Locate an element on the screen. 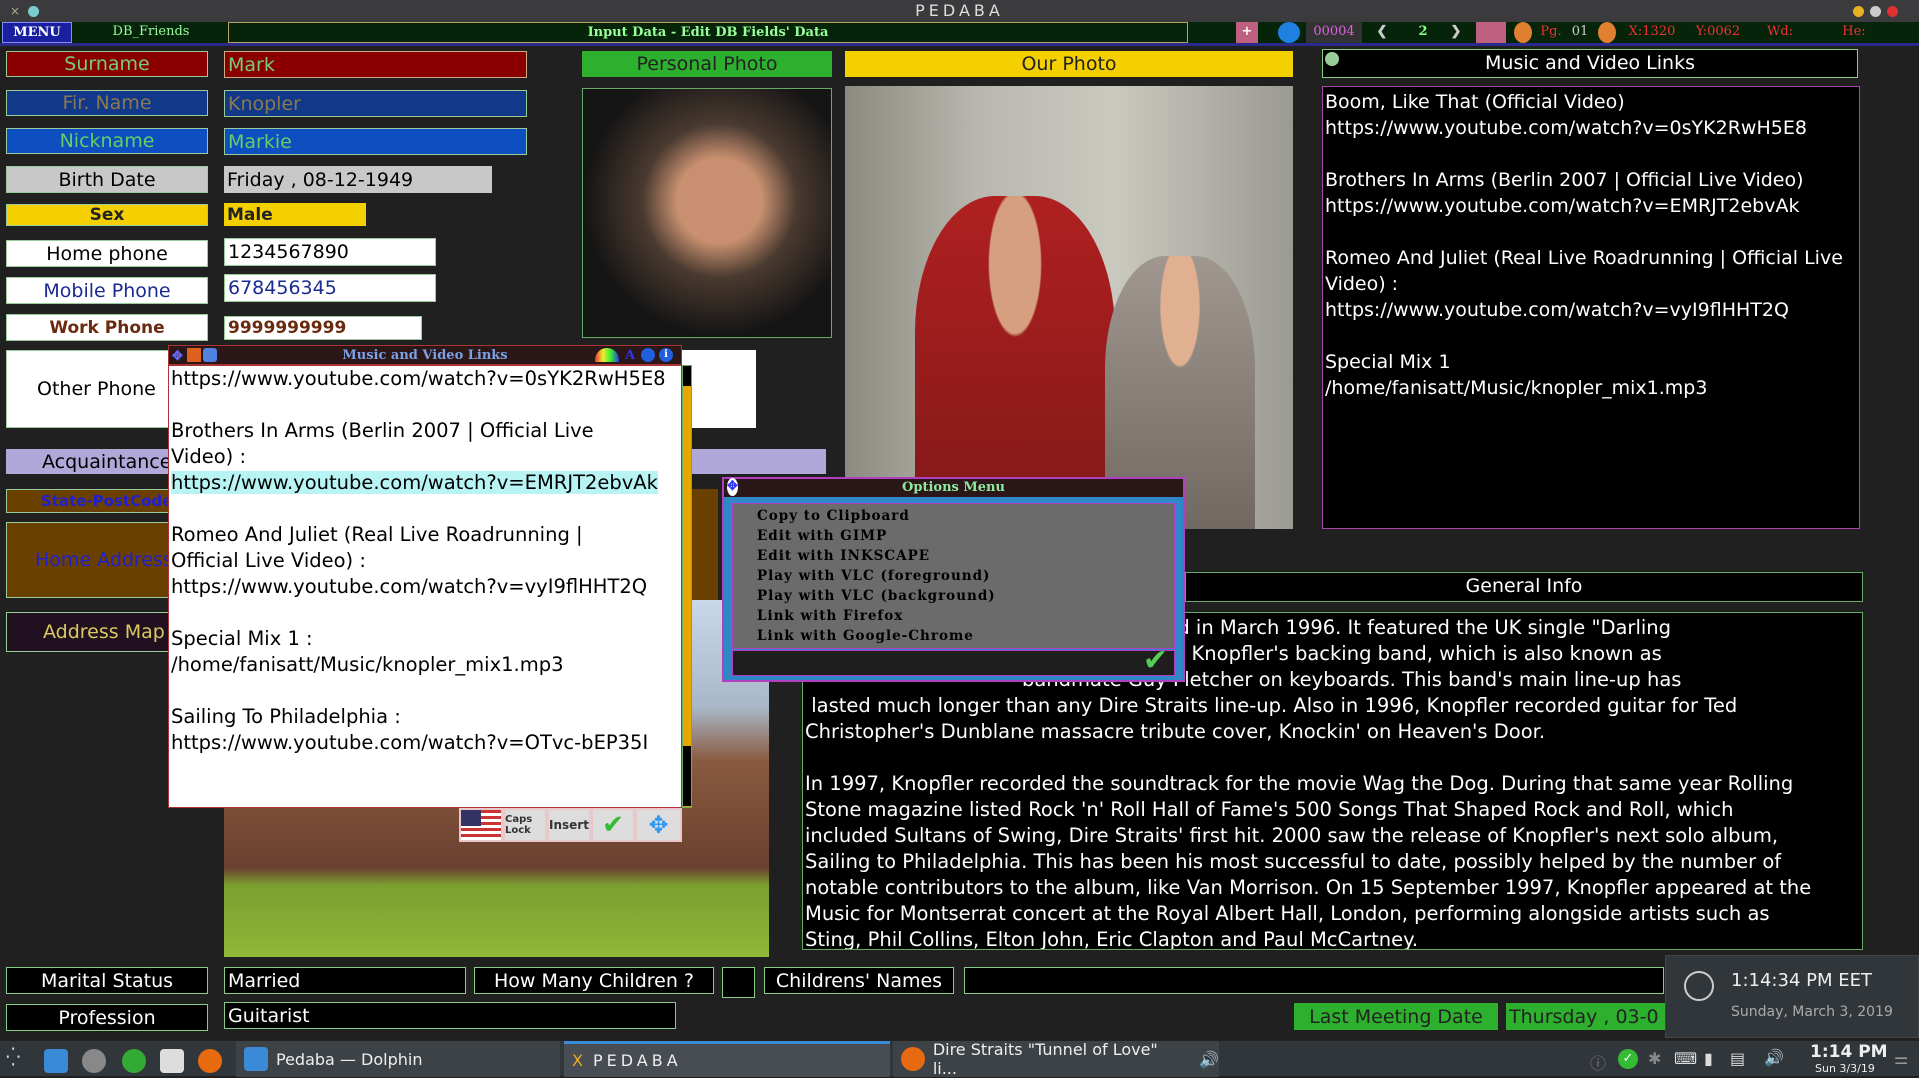  close-icon: × is located at coordinates (15, 11).